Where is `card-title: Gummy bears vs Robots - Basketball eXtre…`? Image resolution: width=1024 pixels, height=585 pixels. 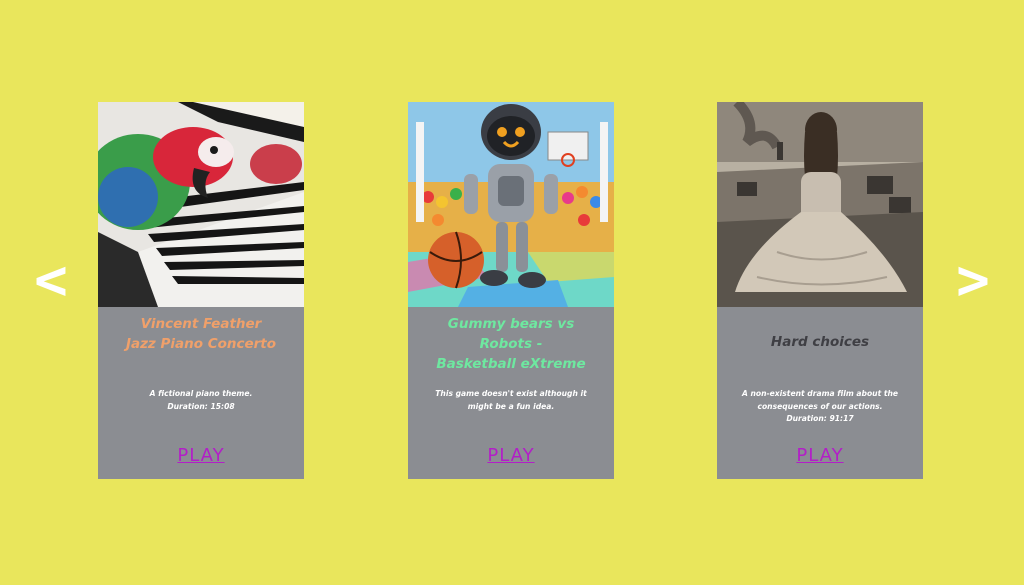 card-title: Gummy bears vs Robots - Basketball eXtre… is located at coordinates (511, 344).